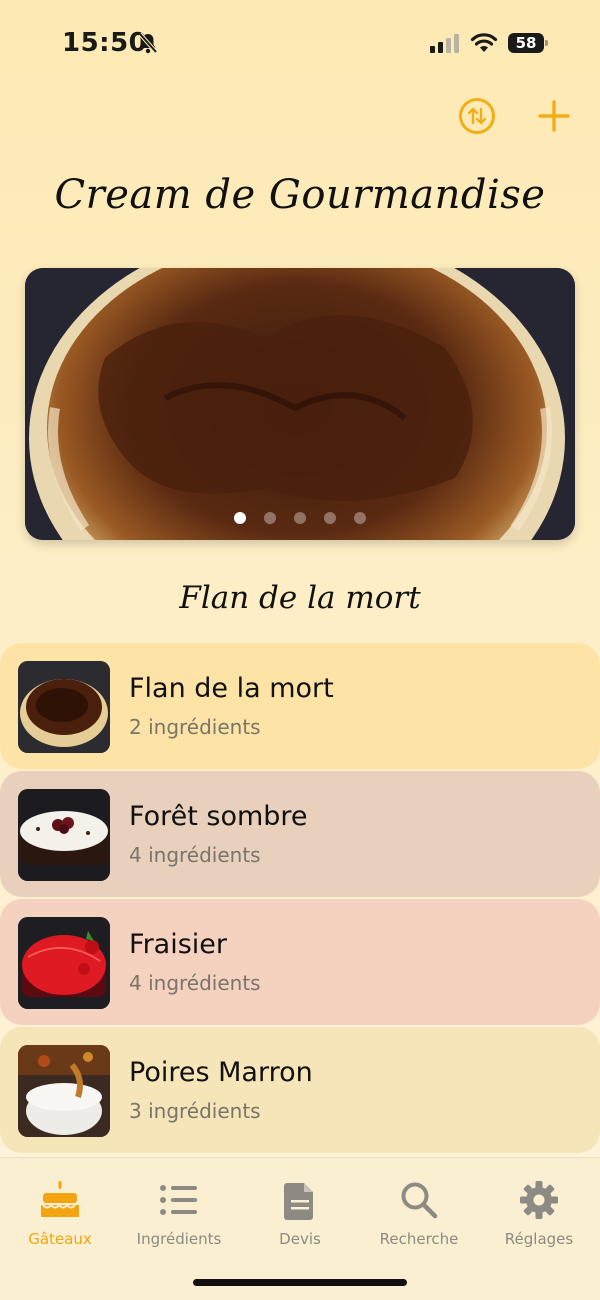  Describe the element at coordinates (419, 1200) in the screenshot. I see `search-icon` at that location.